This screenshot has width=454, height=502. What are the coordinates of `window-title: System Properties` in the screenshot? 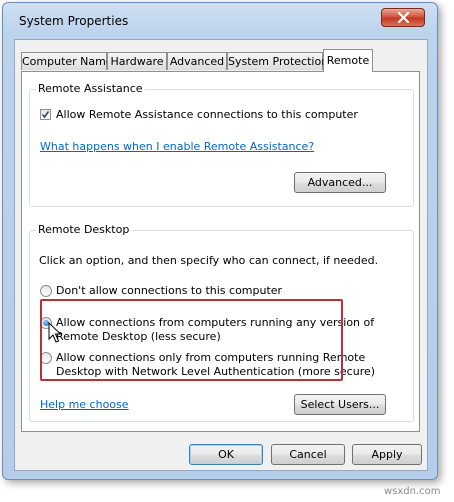 It's located at (74, 21).